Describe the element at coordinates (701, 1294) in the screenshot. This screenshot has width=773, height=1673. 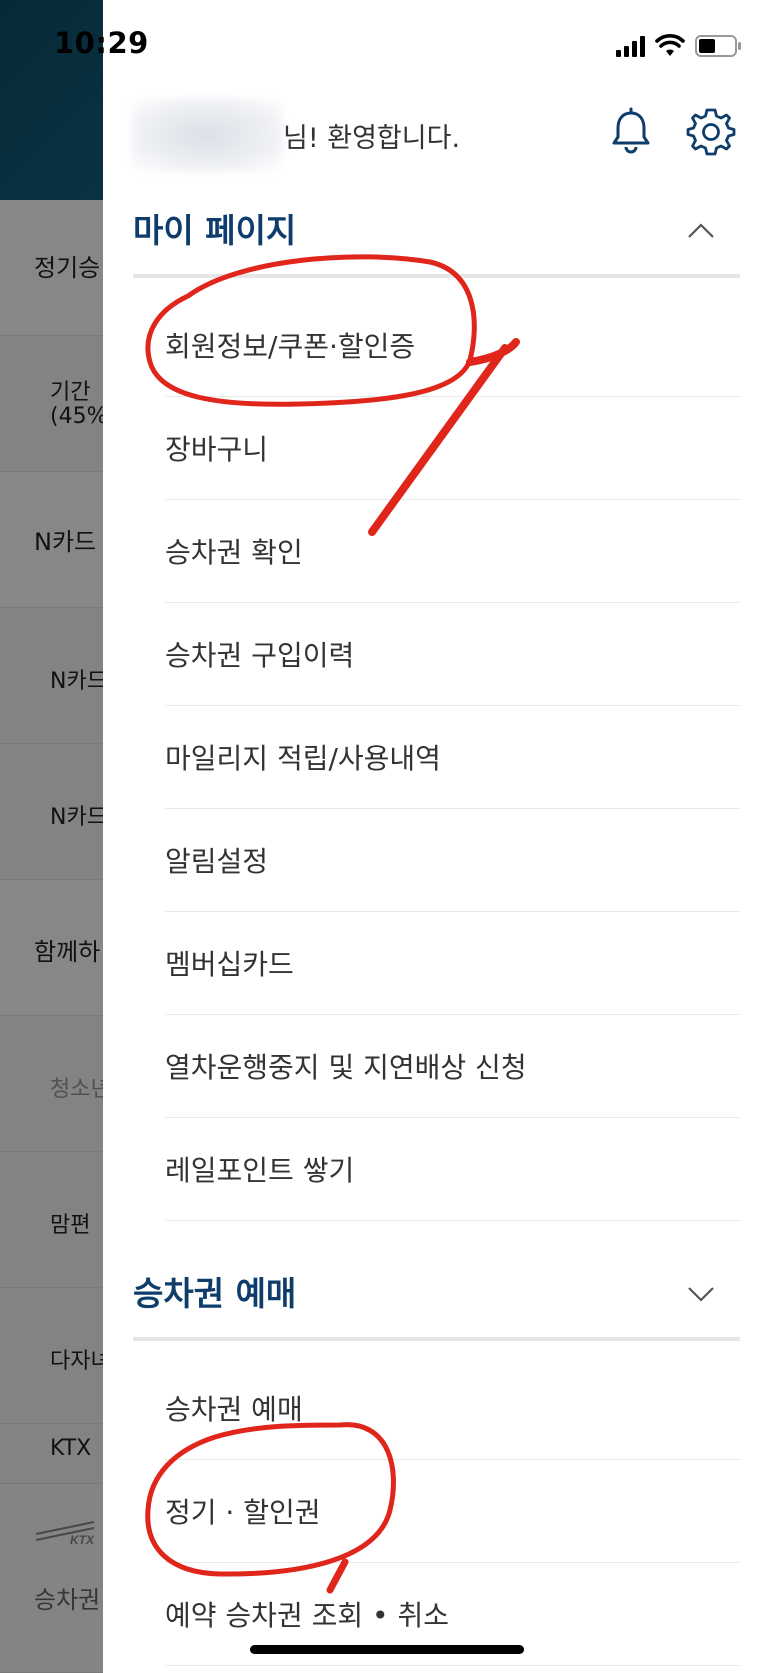
I see `chevron-down-icon` at that location.